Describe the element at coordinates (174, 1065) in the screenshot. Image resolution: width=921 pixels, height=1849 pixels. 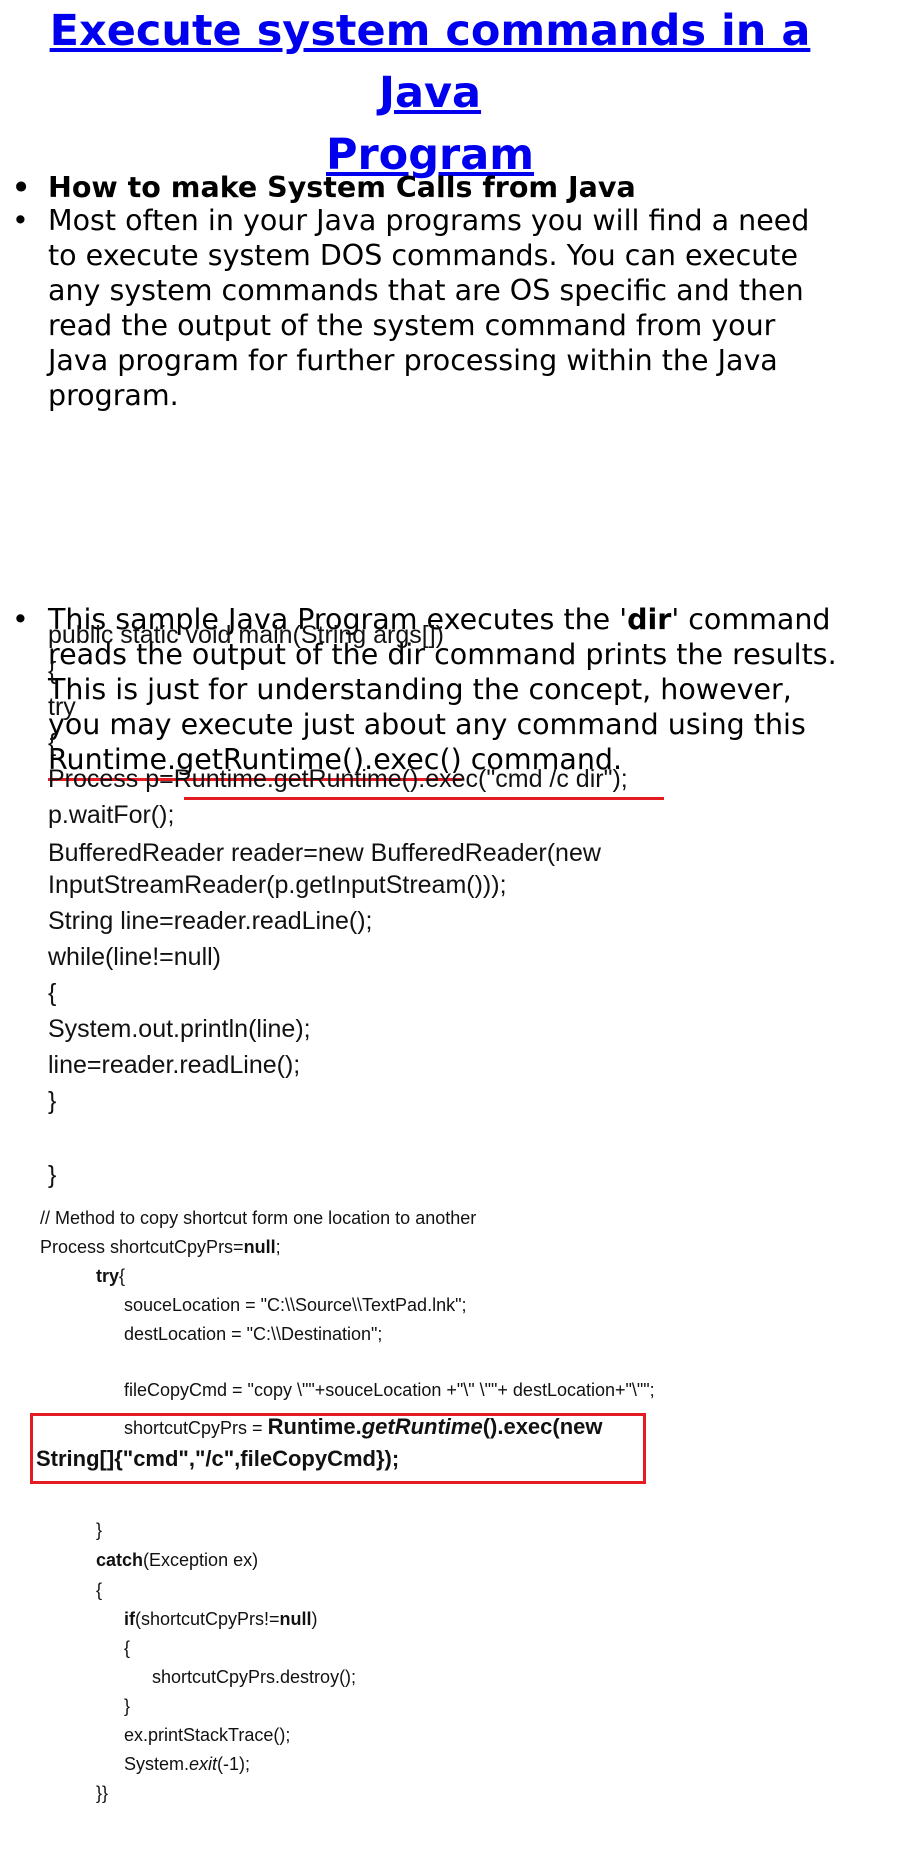
I see `code-line: line=reader.readLine();` at that location.